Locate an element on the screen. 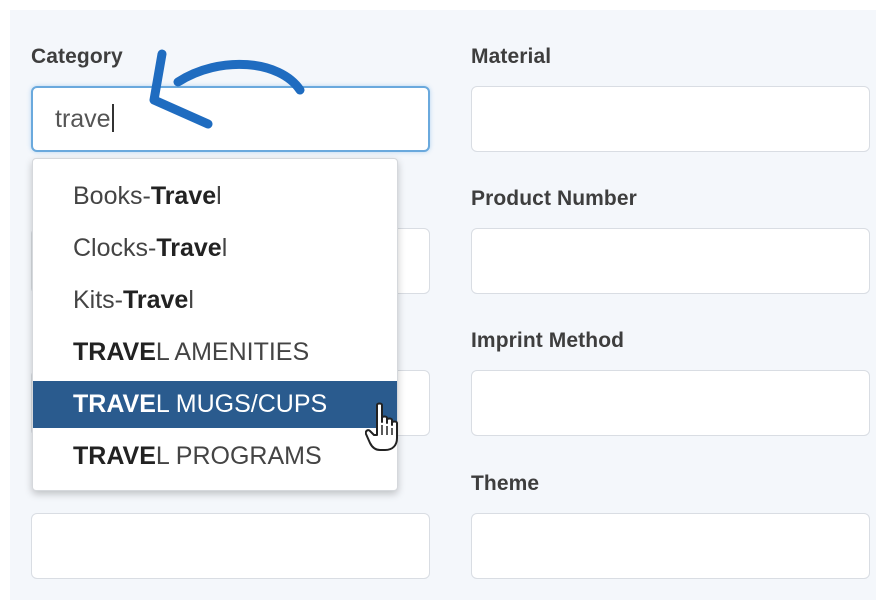 The image size is (882, 604). dropdown-option: TRAVEL AMENITIES is located at coordinates (215, 352).